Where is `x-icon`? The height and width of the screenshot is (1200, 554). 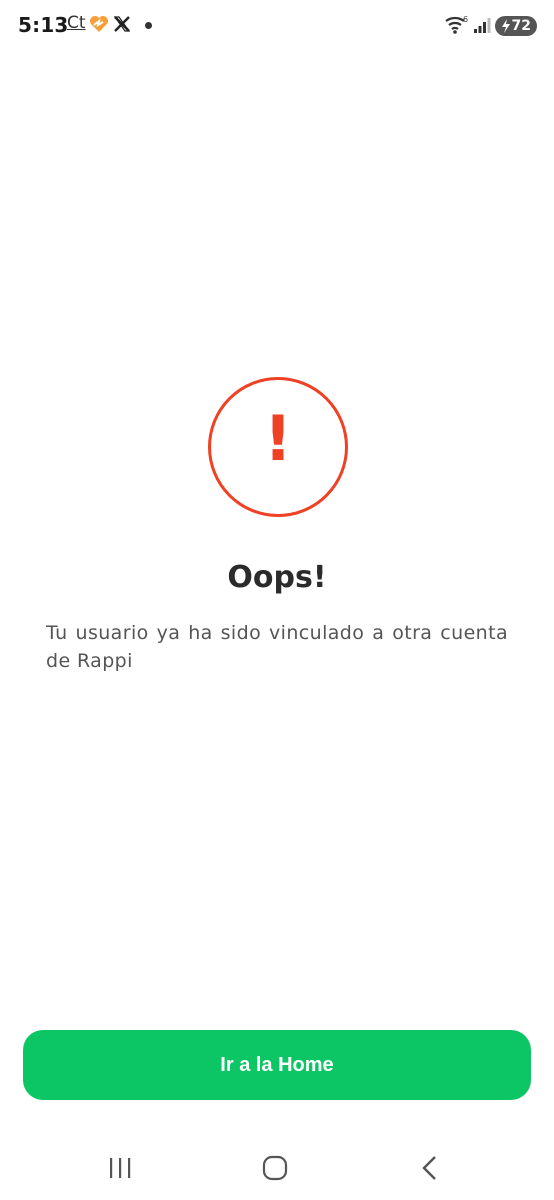
x-icon is located at coordinates (122, 26).